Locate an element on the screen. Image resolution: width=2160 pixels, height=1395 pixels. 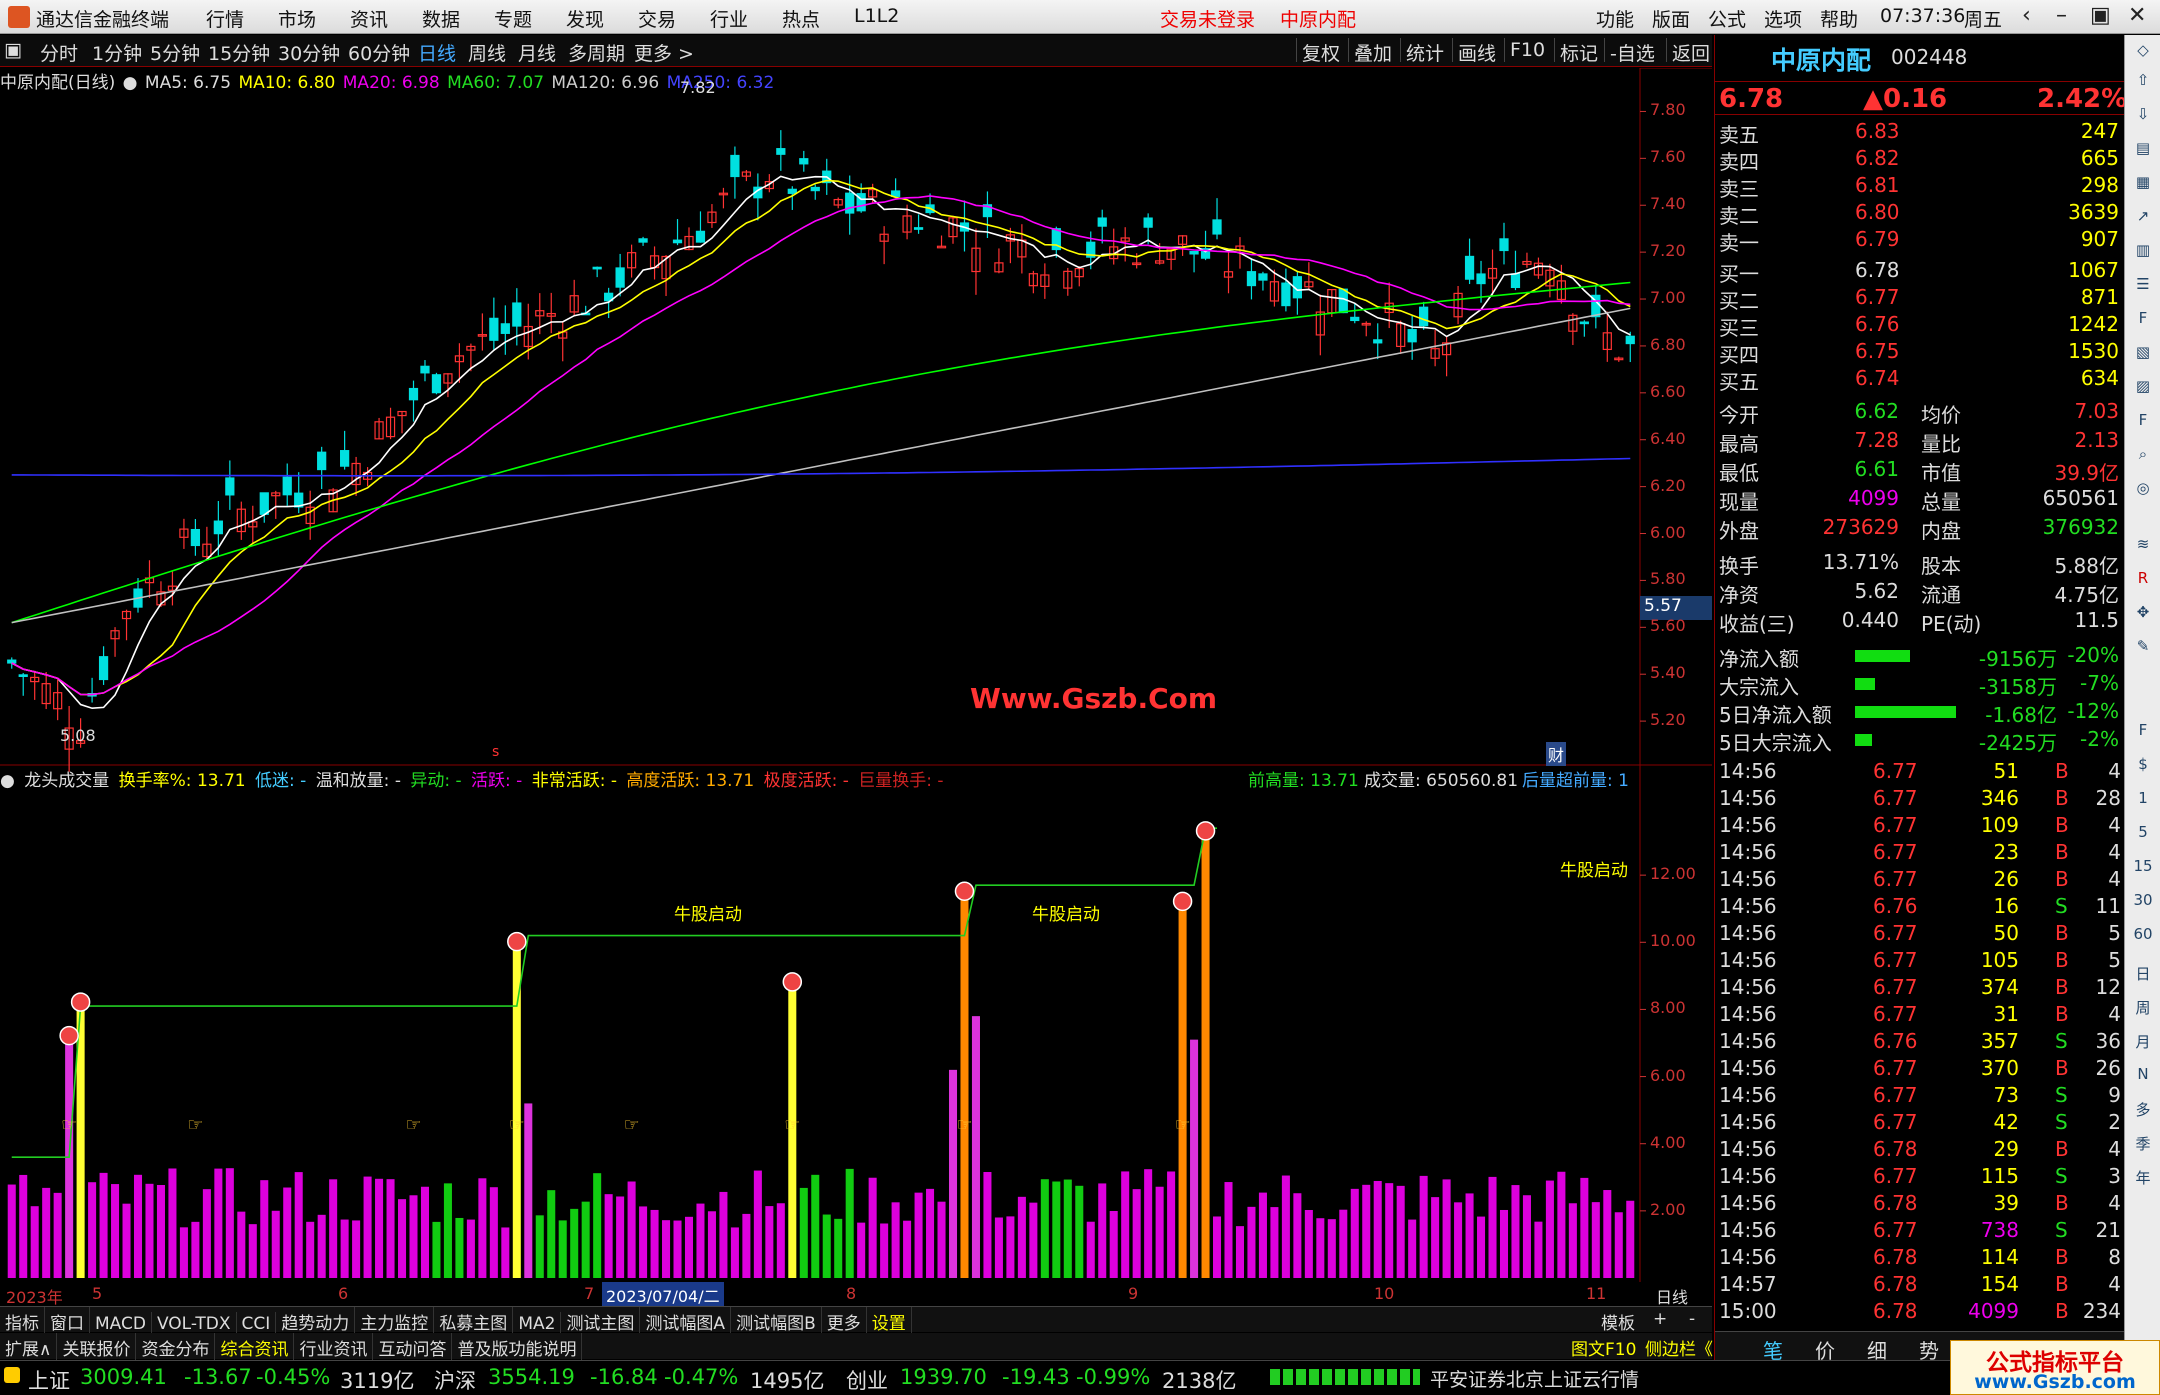
tool-overlay: 叠加 is located at coordinates (1373, 52).